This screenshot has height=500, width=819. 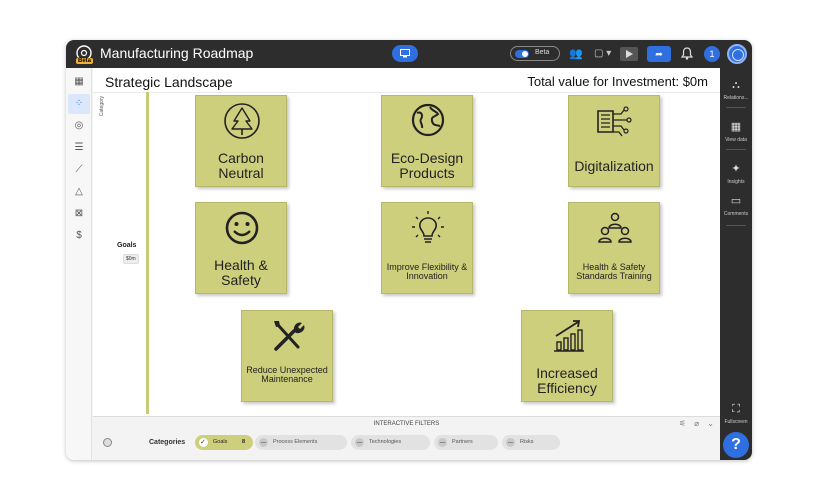 I want to click on beta-toggle: Beta, so click(x=535, y=53).